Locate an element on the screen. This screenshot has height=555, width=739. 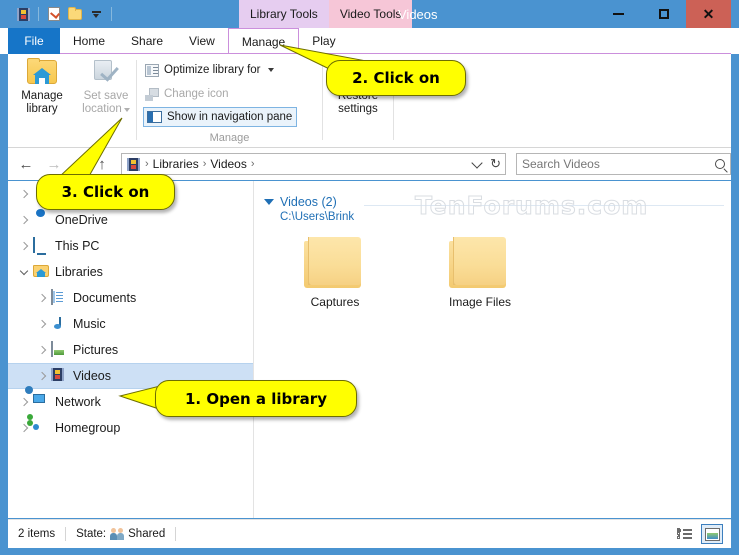
callout-step-3: 3. Click on is located at coordinates (105, 192).